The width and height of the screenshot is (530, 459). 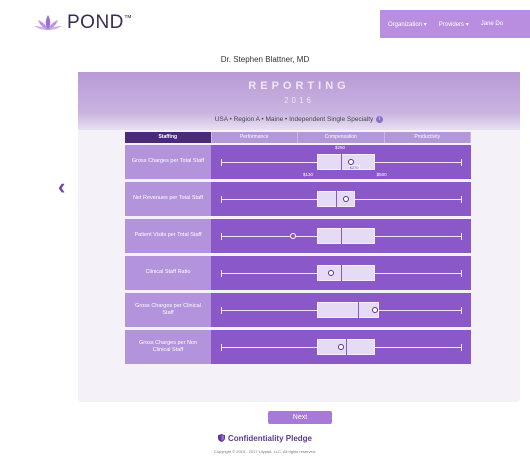 What do you see at coordinates (168, 236) in the screenshot?
I see `metric-label: Patient Visits per Total Staff` at bounding box center [168, 236].